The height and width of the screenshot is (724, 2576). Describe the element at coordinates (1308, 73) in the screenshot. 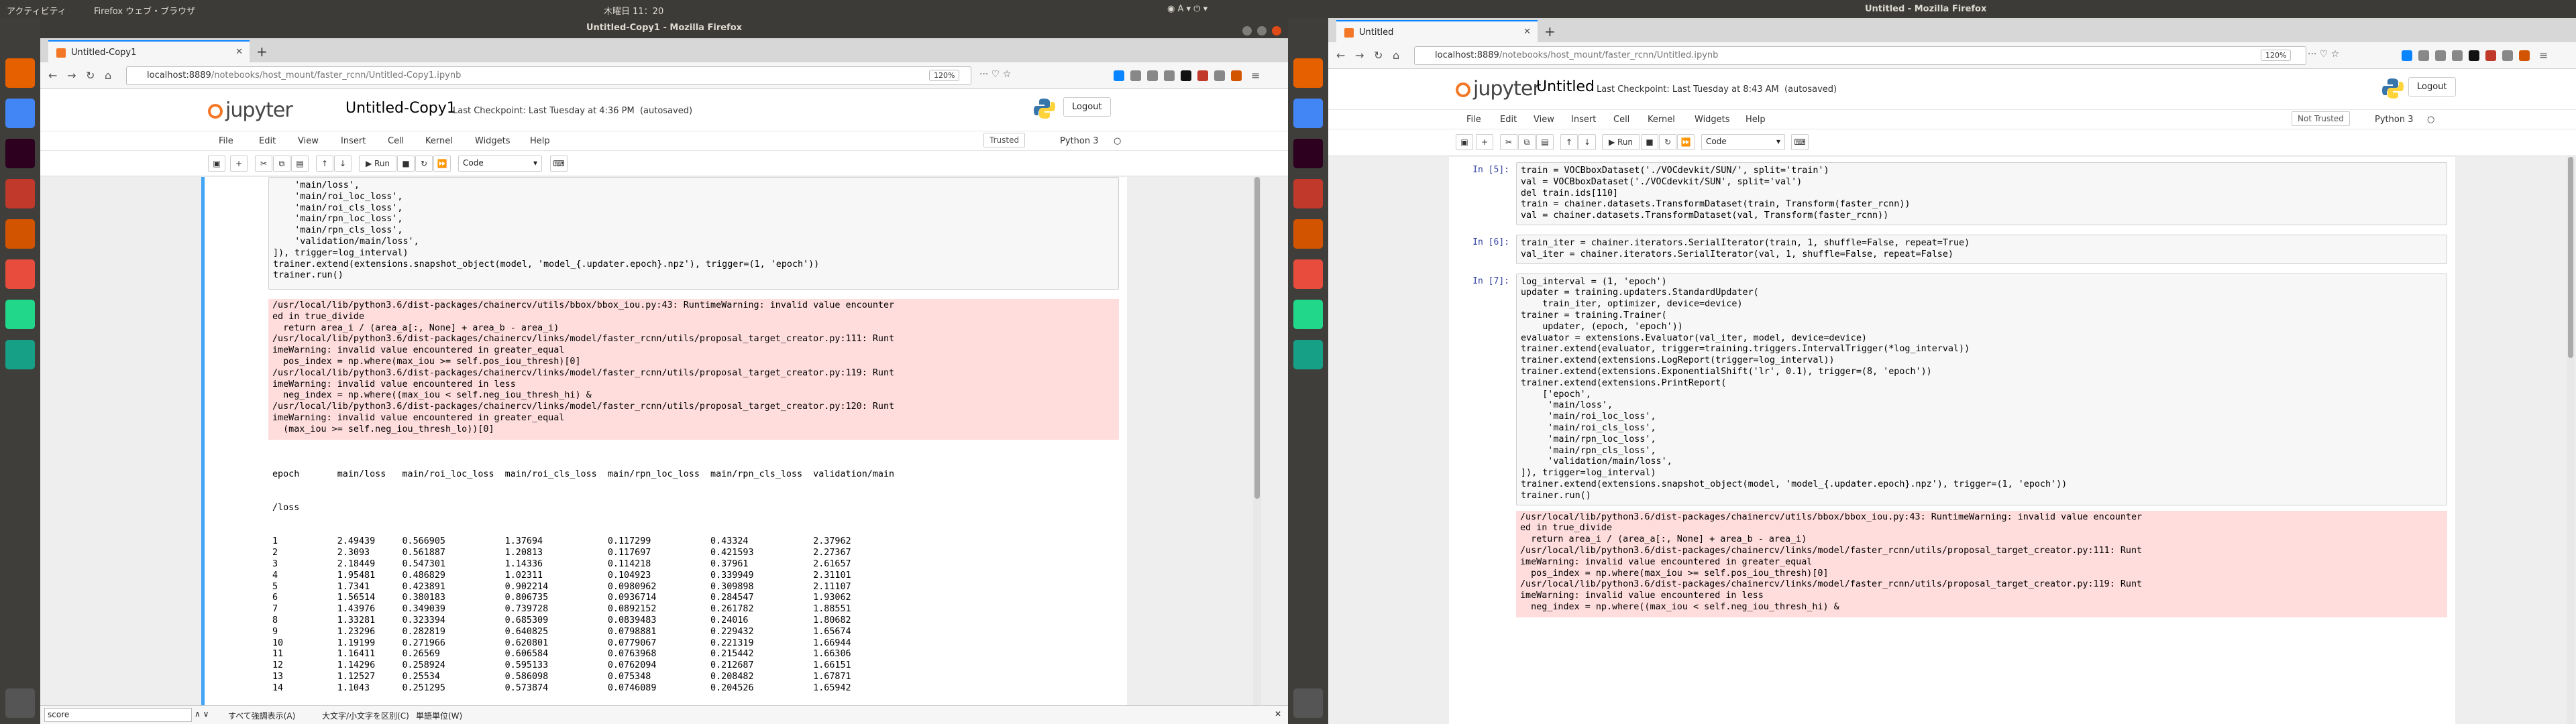

I see `firefox-icon` at that location.